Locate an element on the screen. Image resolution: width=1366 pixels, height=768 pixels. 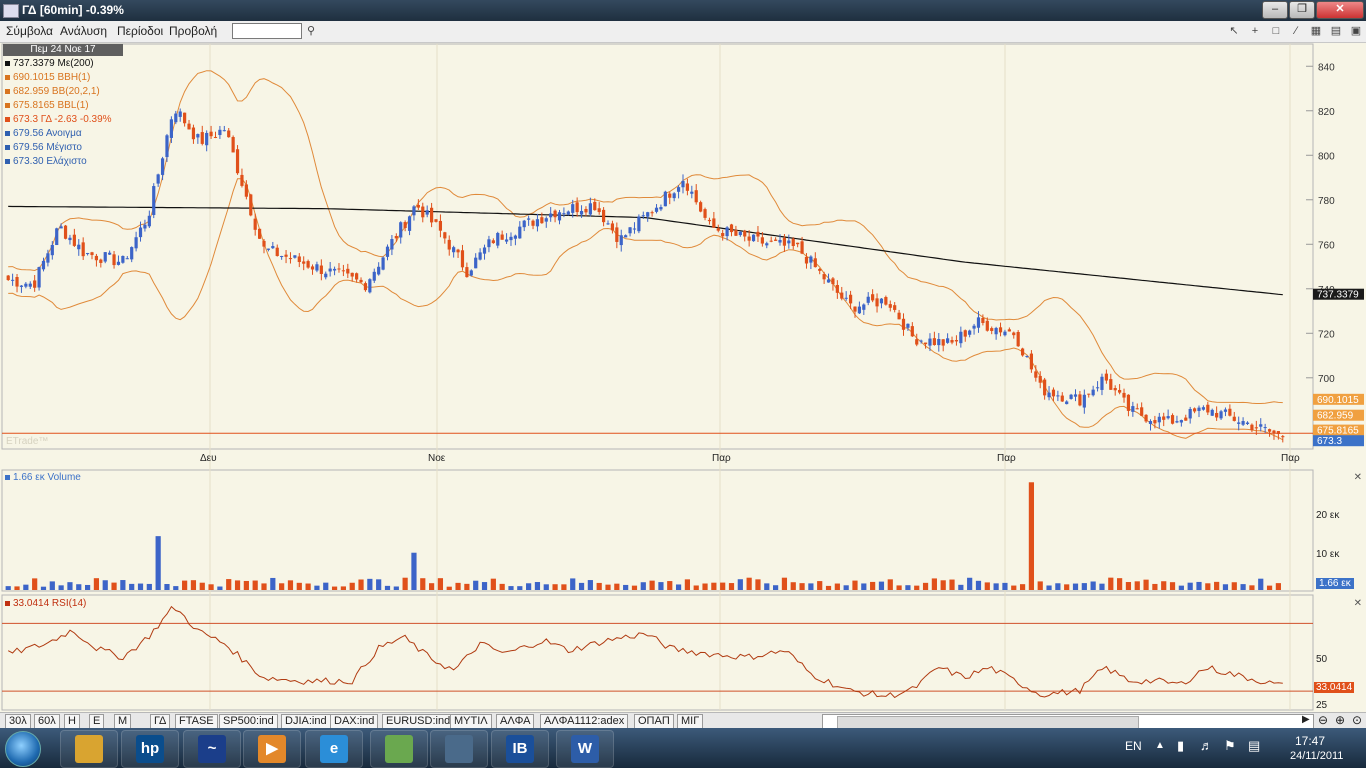
taskbar-app-ie: e is located at coordinates (334, 749).